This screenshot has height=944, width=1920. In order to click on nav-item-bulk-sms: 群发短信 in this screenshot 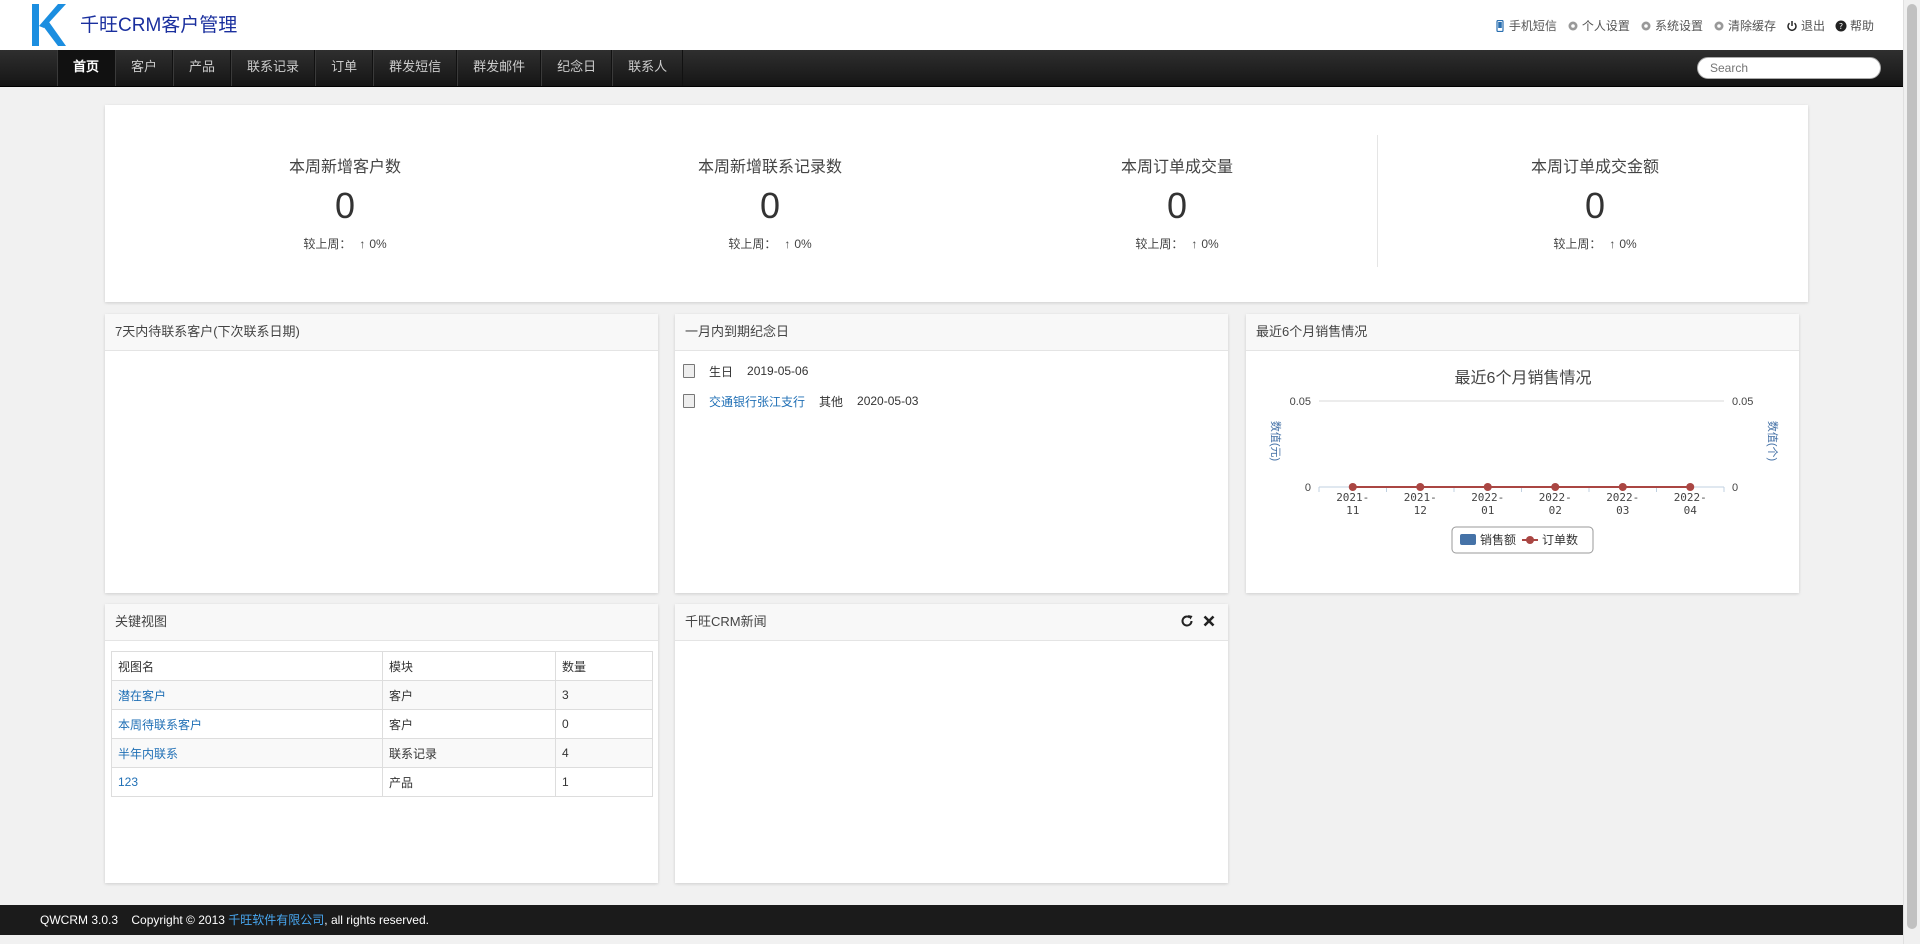, I will do `click(415, 68)`.